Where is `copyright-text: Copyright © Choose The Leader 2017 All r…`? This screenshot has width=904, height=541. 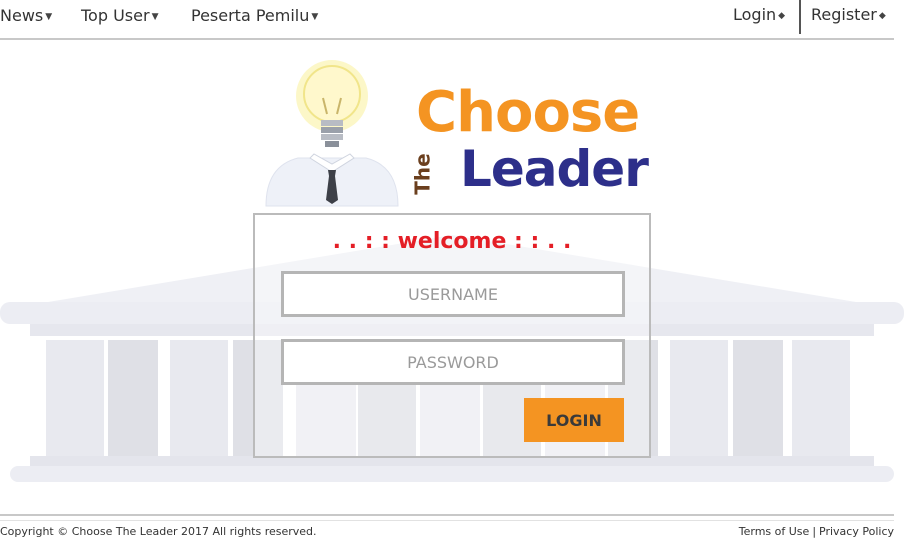
copyright-text: Copyright © Choose The Leader 2017 All r… is located at coordinates (158, 531).